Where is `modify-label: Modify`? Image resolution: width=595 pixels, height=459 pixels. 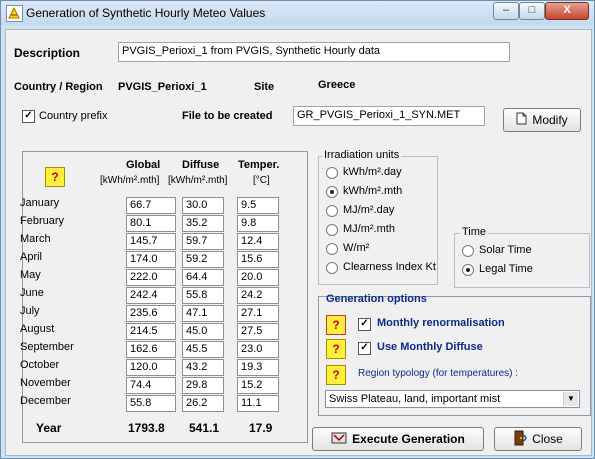
modify-label: Modify is located at coordinates (550, 120).